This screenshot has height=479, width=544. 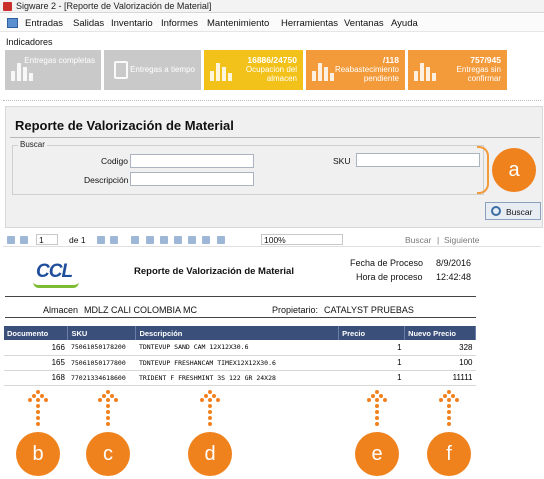 What do you see at coordinates (387, 263) in the screenshot?
I see `fecha-label: Fecha de Proceso` at bounding box center [387, 263].